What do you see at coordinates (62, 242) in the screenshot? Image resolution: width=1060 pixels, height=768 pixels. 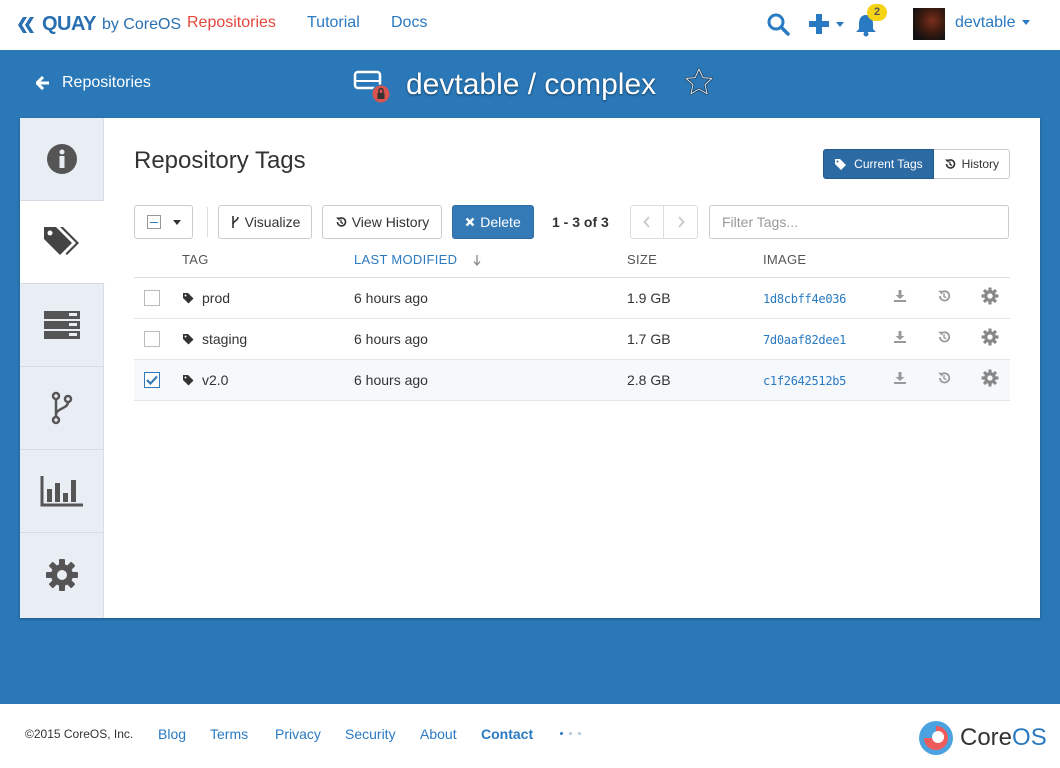 I see `tab-tags` at bounding box center [62, 242].